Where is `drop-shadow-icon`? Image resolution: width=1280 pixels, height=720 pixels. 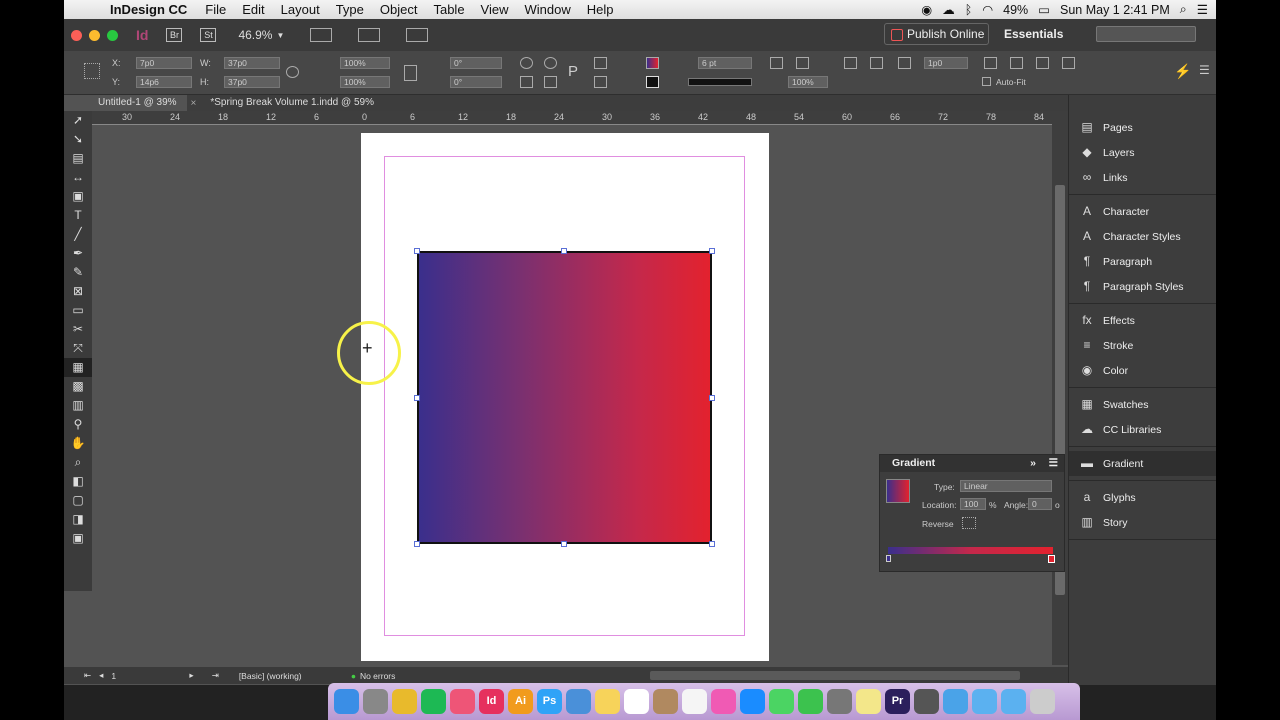
drop-shadow-icon is located at coordinates (776, 63).